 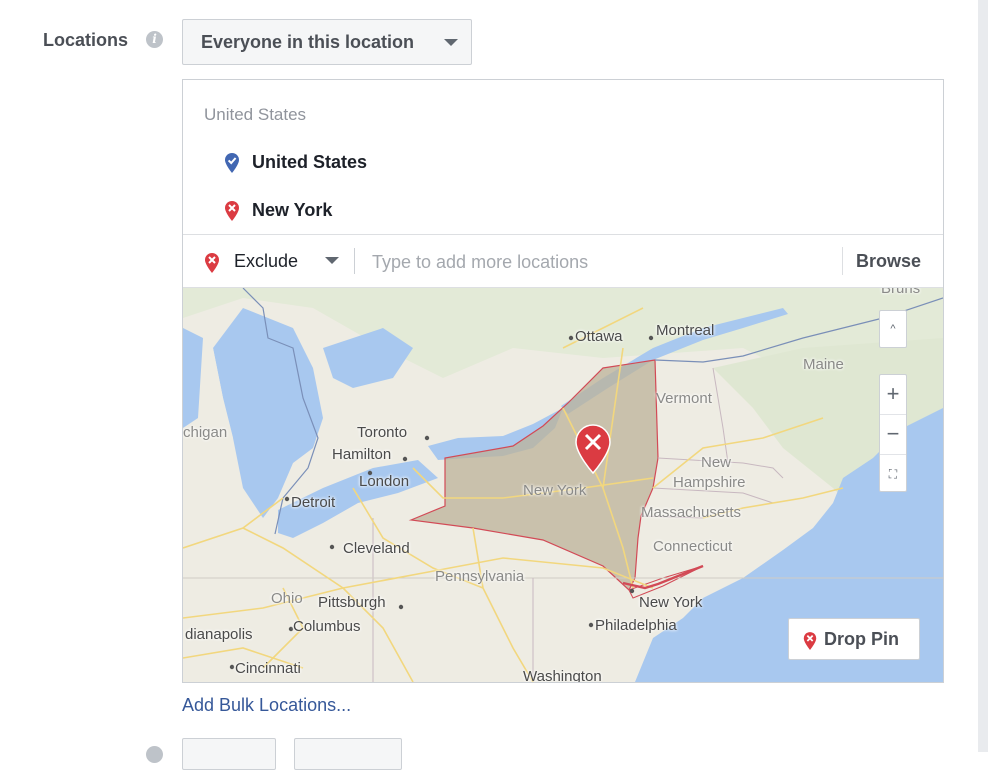 I want to click on info-icon: i, so click(x=154, y=39).